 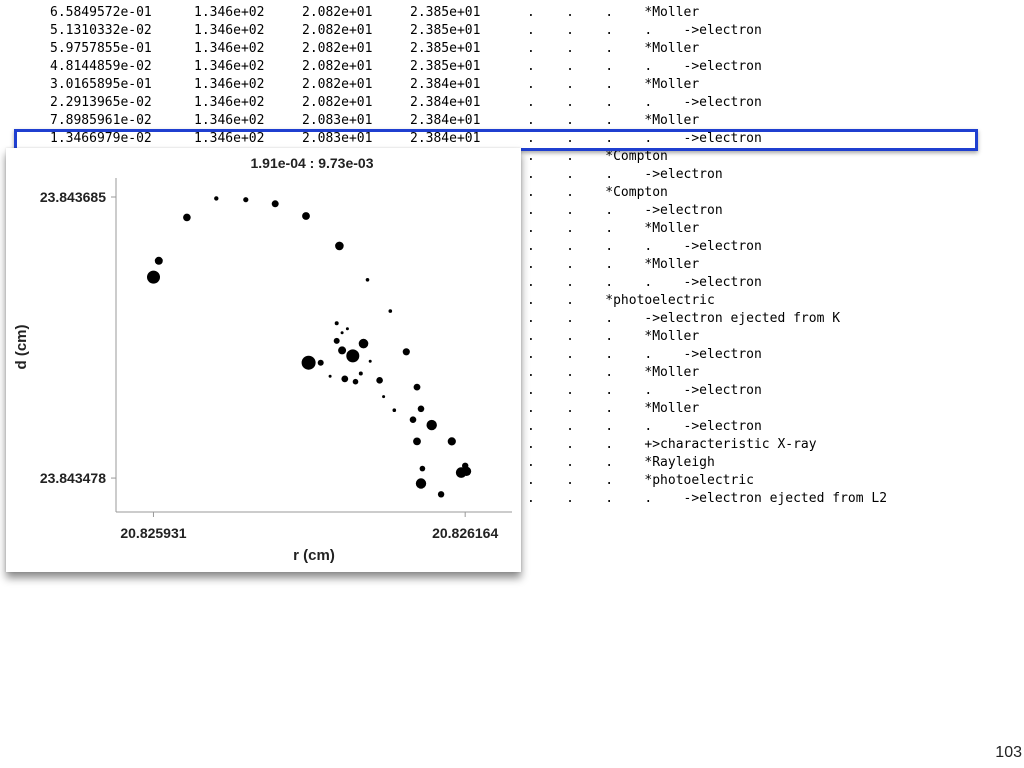 What do you see at coordinates (153, 533) in the screenshot?
I see `x-tick-label: 20.825931` at bounding box center [153, 533].